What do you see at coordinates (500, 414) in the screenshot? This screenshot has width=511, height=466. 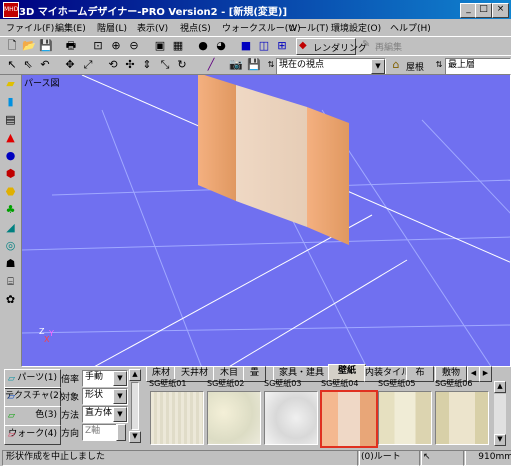 I see `thumbnail-scrollbar` at bounding box center [500, 414].